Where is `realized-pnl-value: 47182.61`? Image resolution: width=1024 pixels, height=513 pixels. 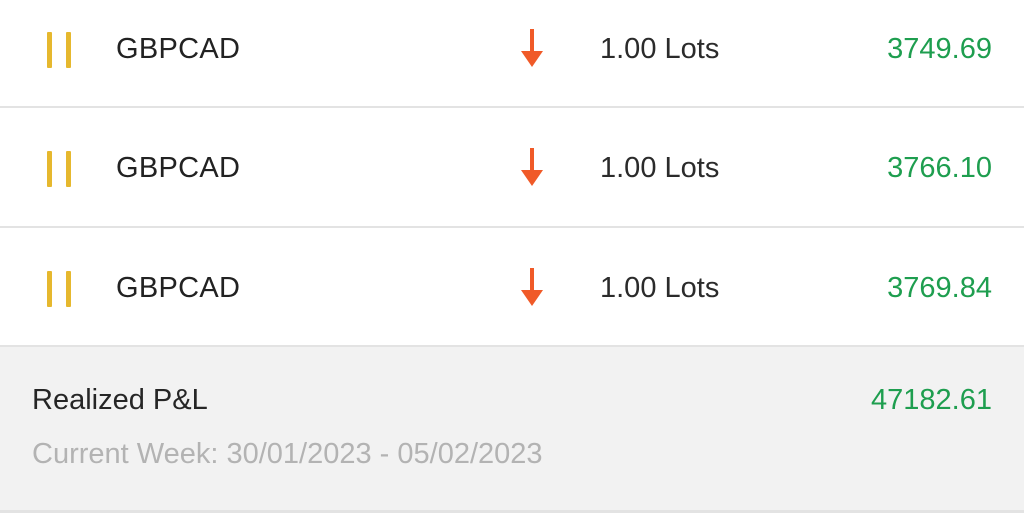
realized-pnl-value: 47182.61 is located at coordinates (931, 400).